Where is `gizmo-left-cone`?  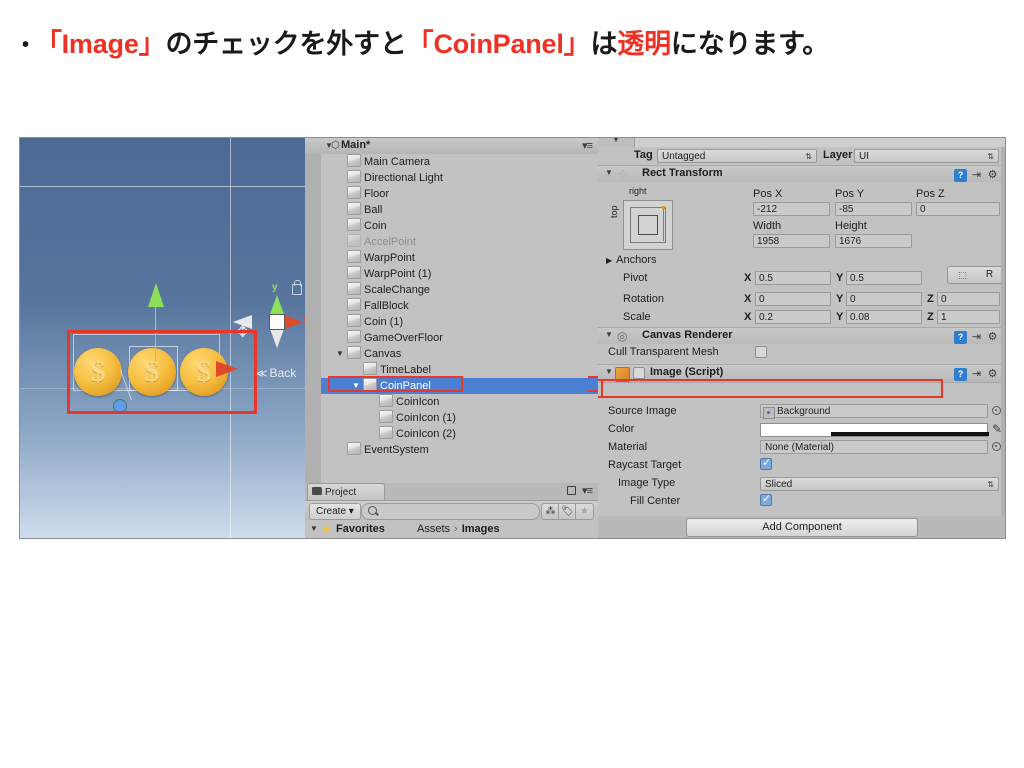 gizmo-left-cone is located at coordinates (242, 322).